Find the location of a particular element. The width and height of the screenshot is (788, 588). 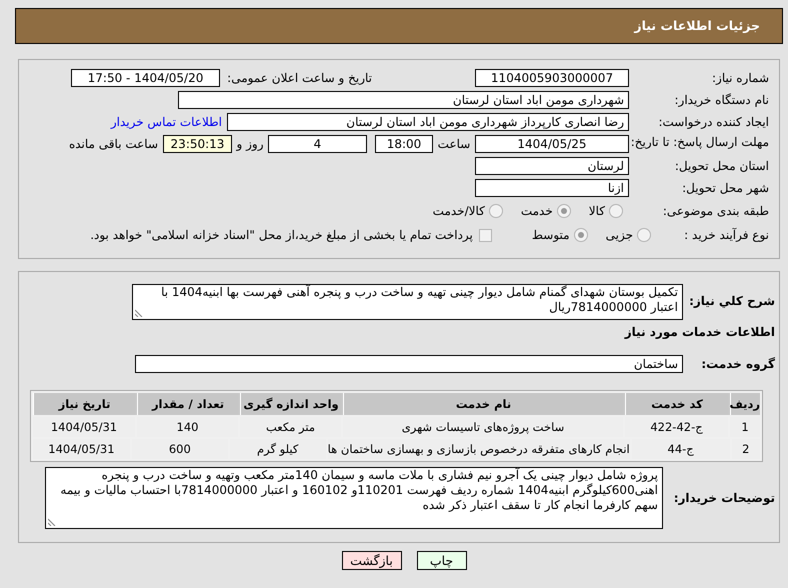

field-label: طبقه بندی موضوعی: is located at coordinates (715, 211).